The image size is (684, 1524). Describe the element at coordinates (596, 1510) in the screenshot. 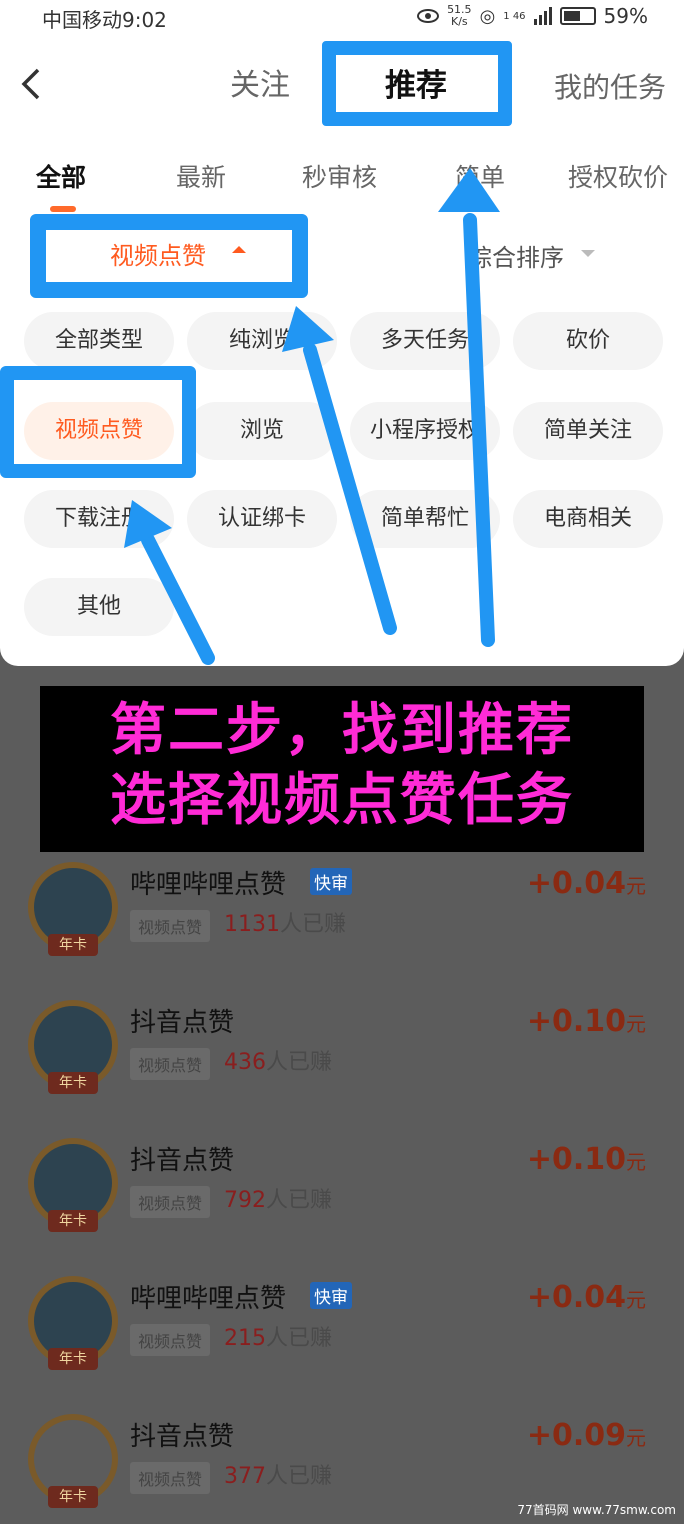

I see `watermark: 77首码网 www.77smw.com` at that location.